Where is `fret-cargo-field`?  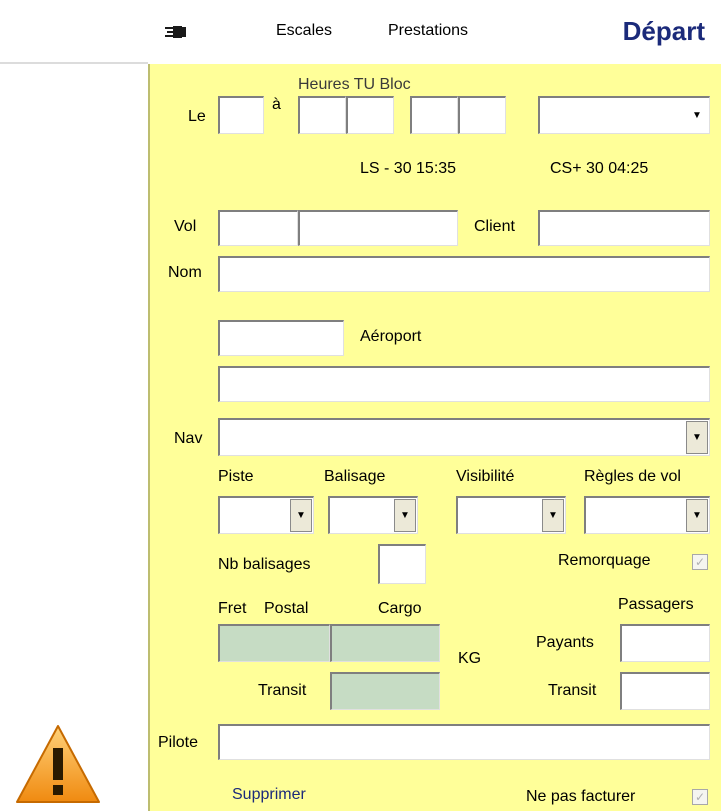
fret-cargo-field is located at coordinates (385, 643).